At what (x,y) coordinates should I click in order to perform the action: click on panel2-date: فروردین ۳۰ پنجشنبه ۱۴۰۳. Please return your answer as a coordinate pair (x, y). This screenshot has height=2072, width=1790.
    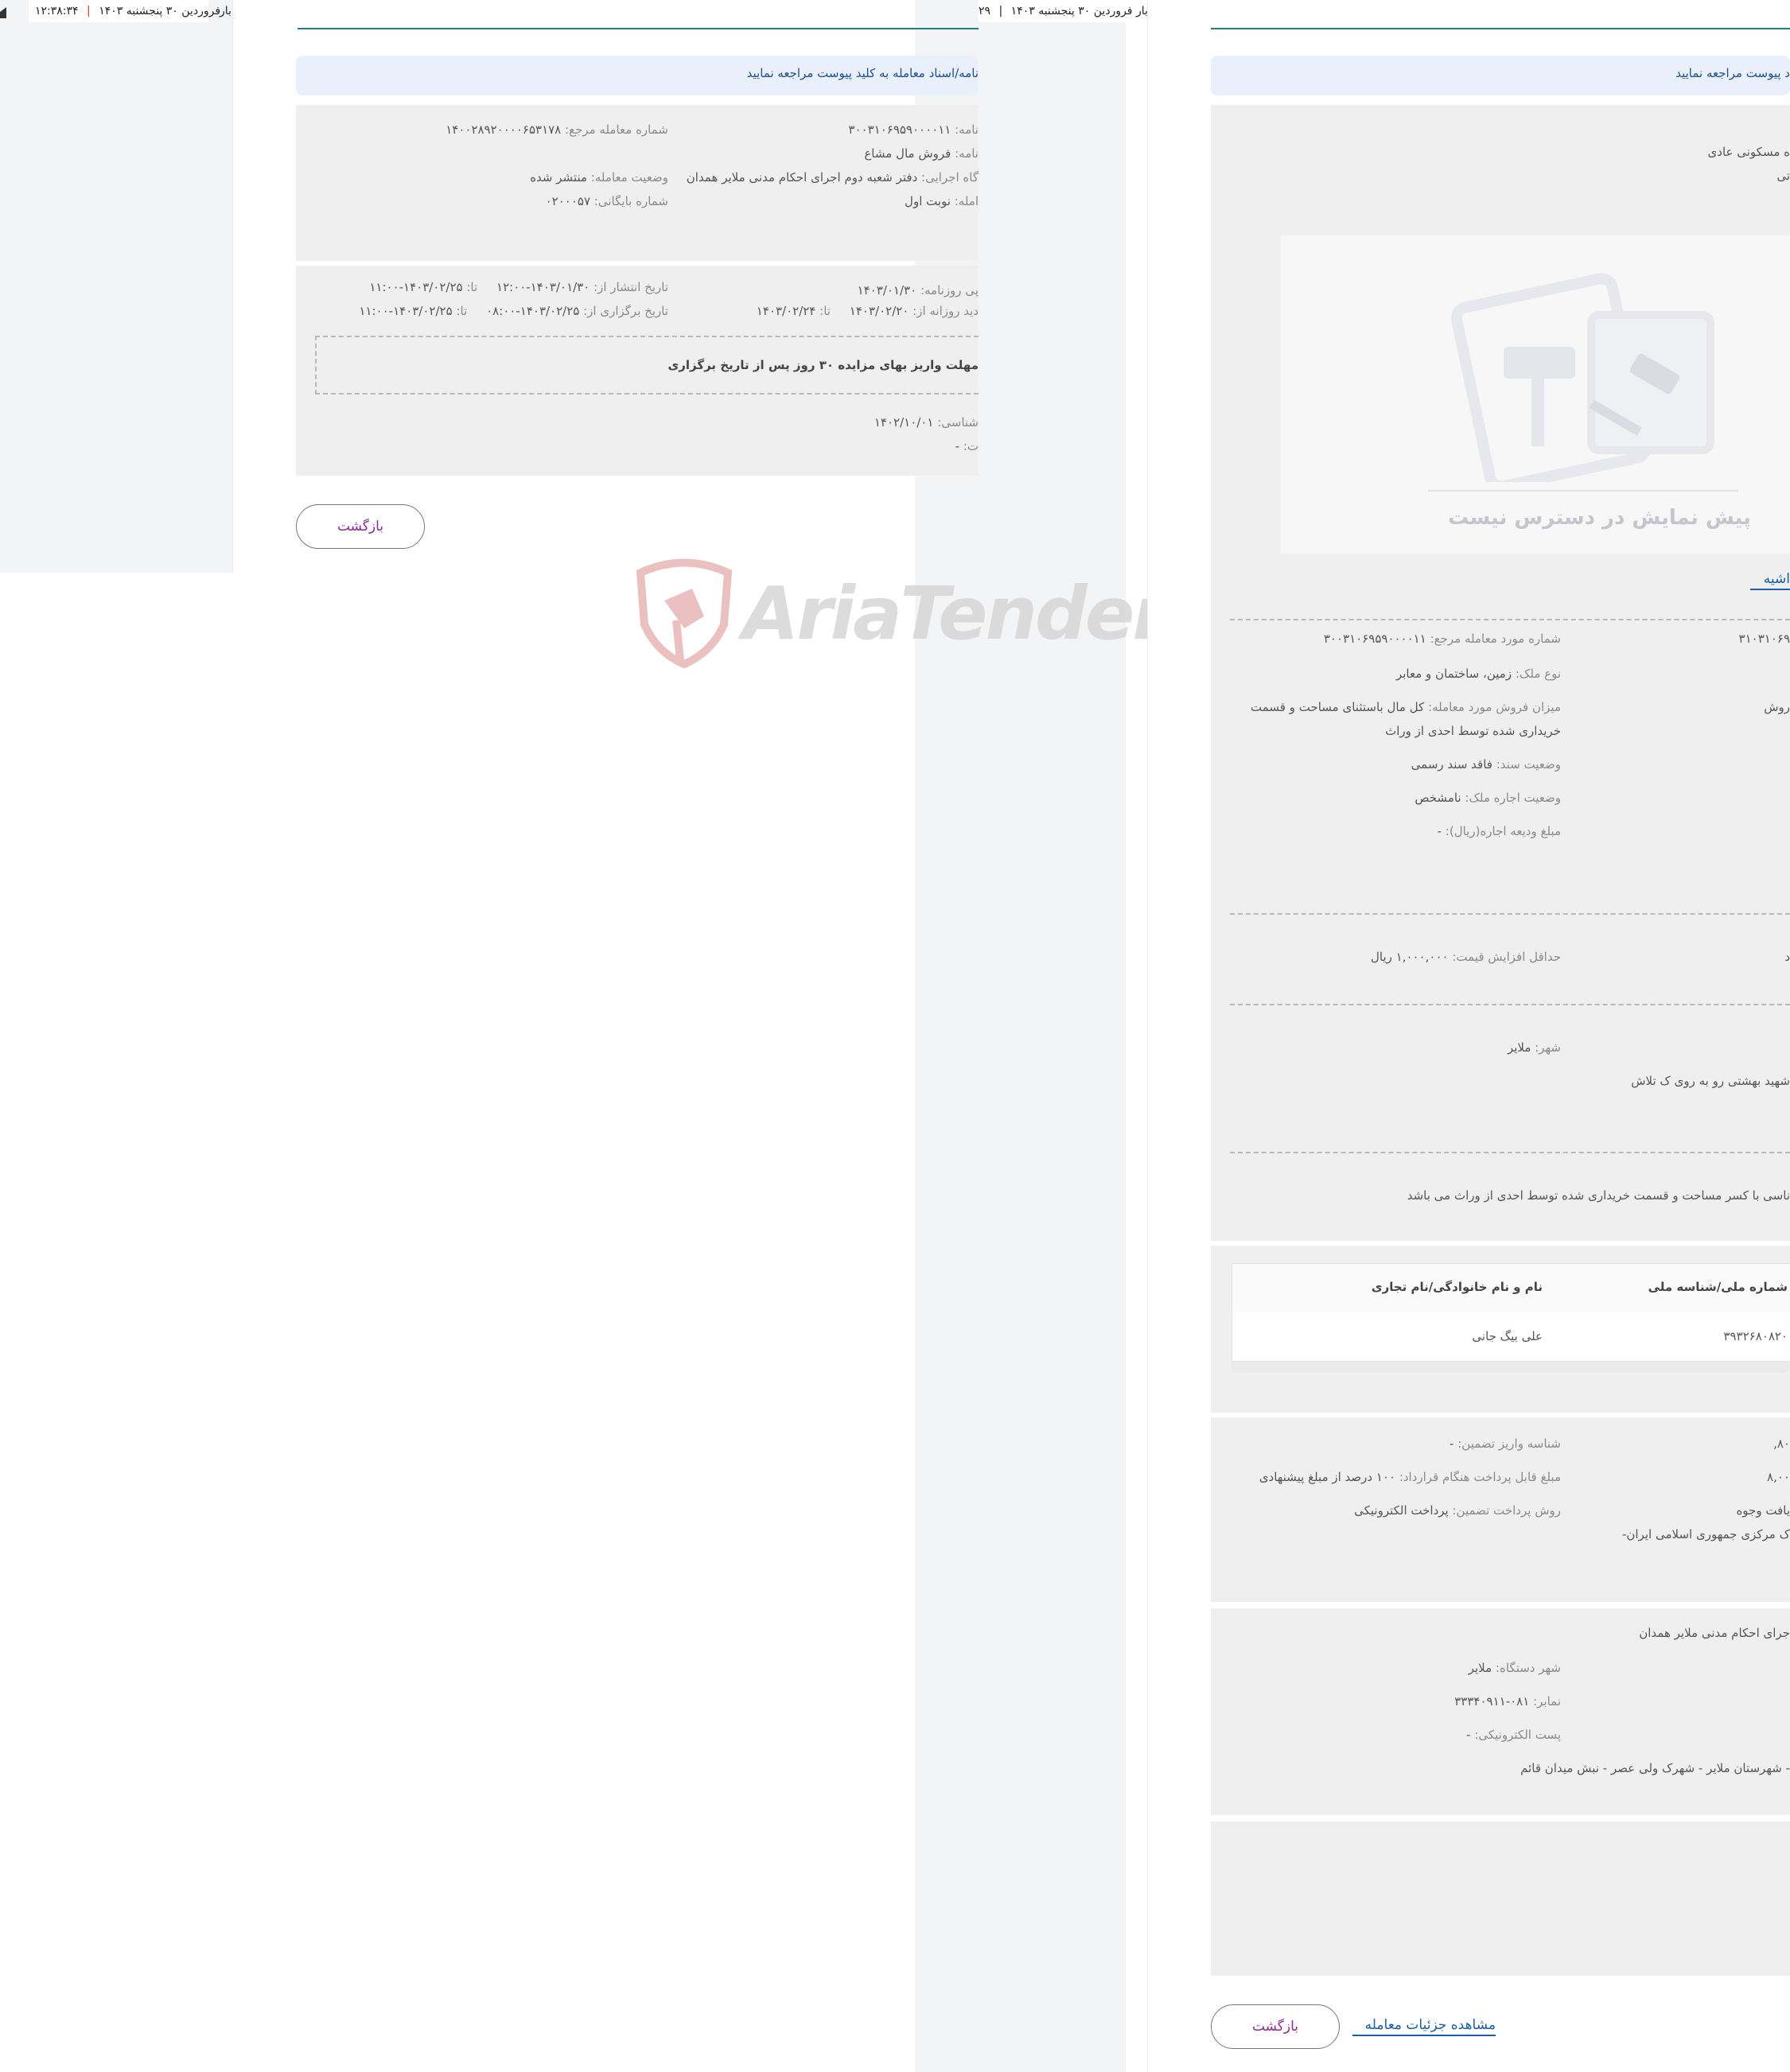
    Looking at the image, I should click on (1072, 11).